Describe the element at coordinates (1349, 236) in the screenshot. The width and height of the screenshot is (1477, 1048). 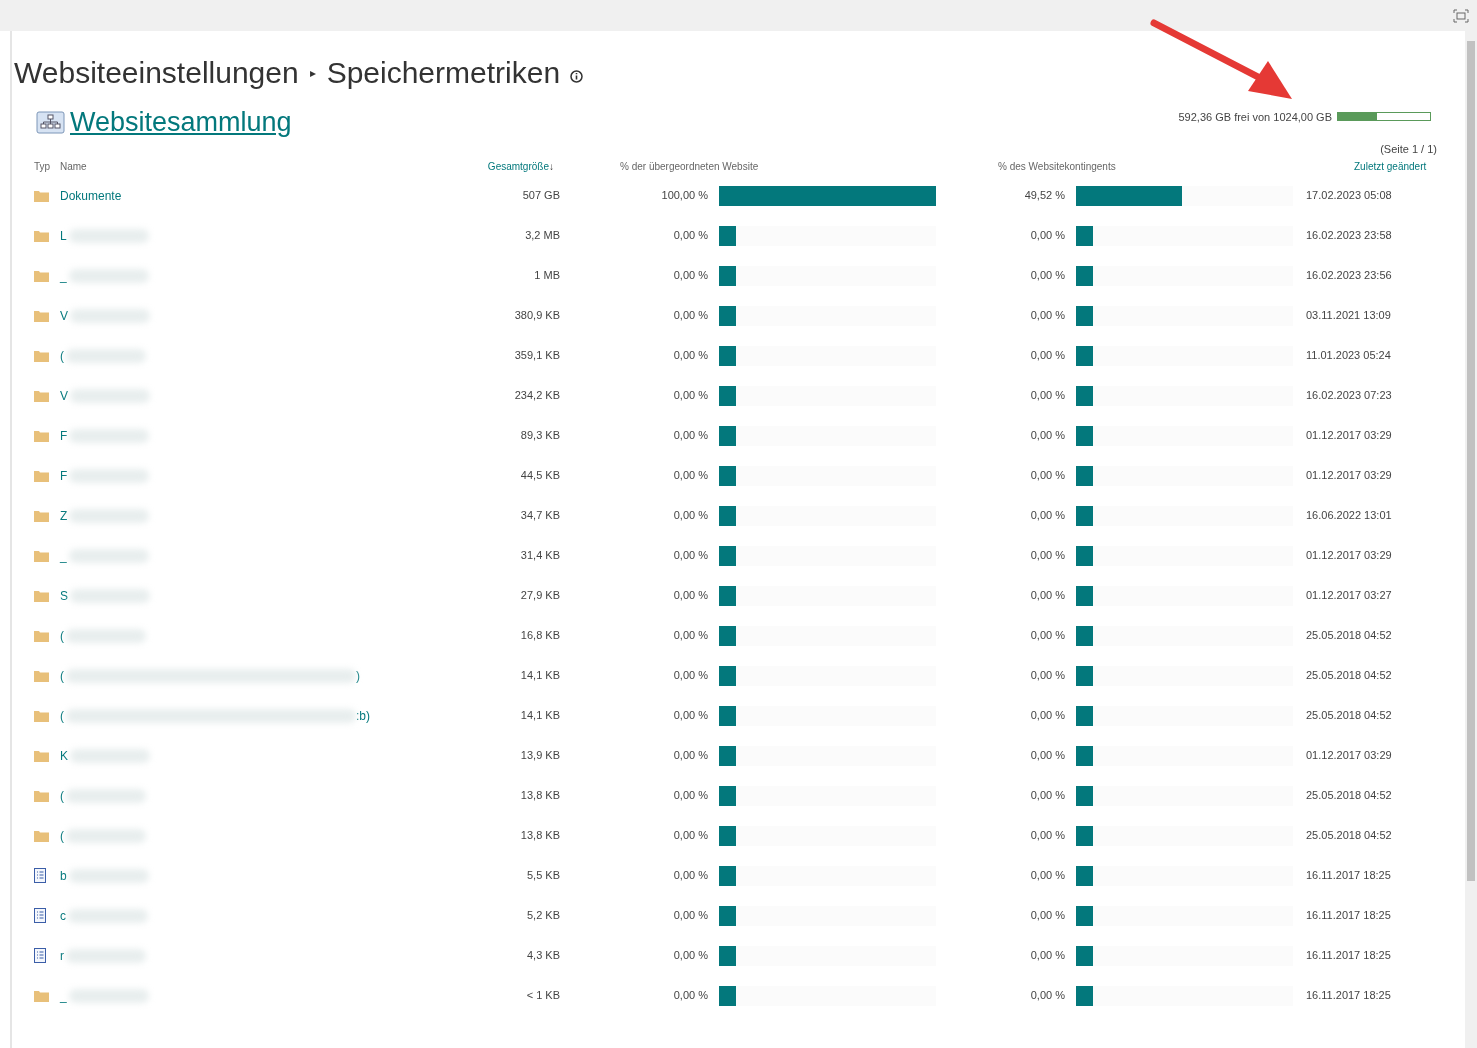
I see `date-value: 16.02.2023 23:58` at that location.